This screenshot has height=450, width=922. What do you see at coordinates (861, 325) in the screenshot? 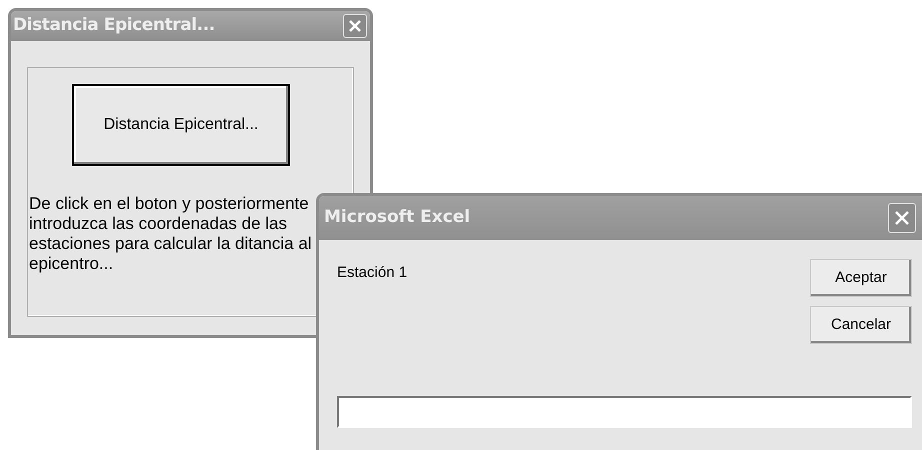
I see `dialog-button: Cancelar` at bounding box center [861, 325].